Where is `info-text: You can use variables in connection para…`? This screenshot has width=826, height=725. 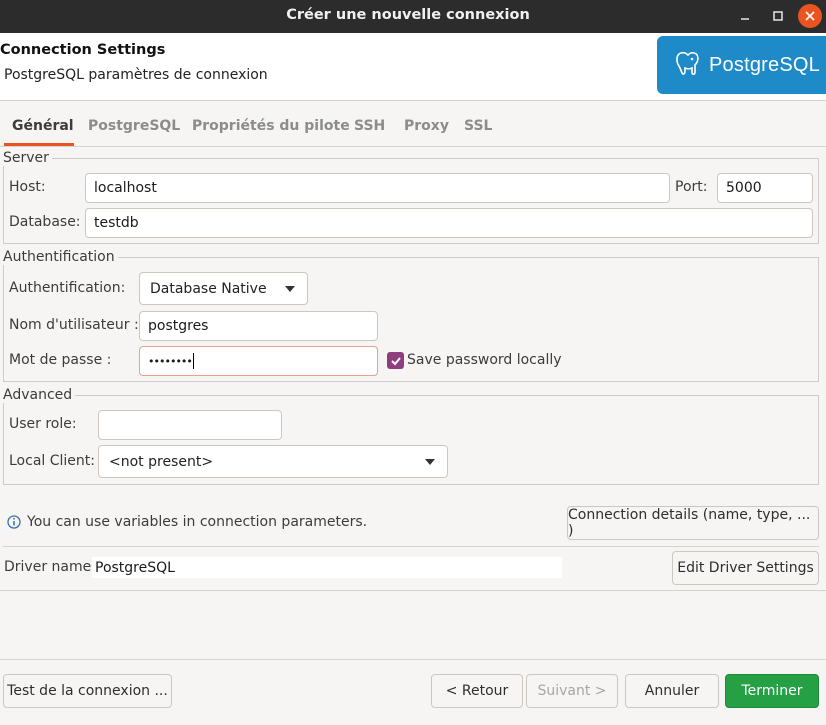
info-text: You can use variables in connection para… is located at coordinates (197, 522).